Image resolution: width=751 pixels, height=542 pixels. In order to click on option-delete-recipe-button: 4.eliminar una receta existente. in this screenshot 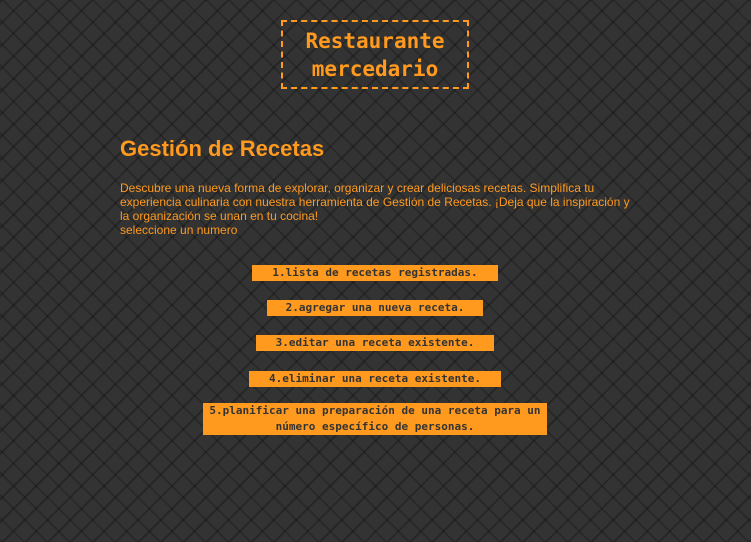, I will do `click(375, 379)`.